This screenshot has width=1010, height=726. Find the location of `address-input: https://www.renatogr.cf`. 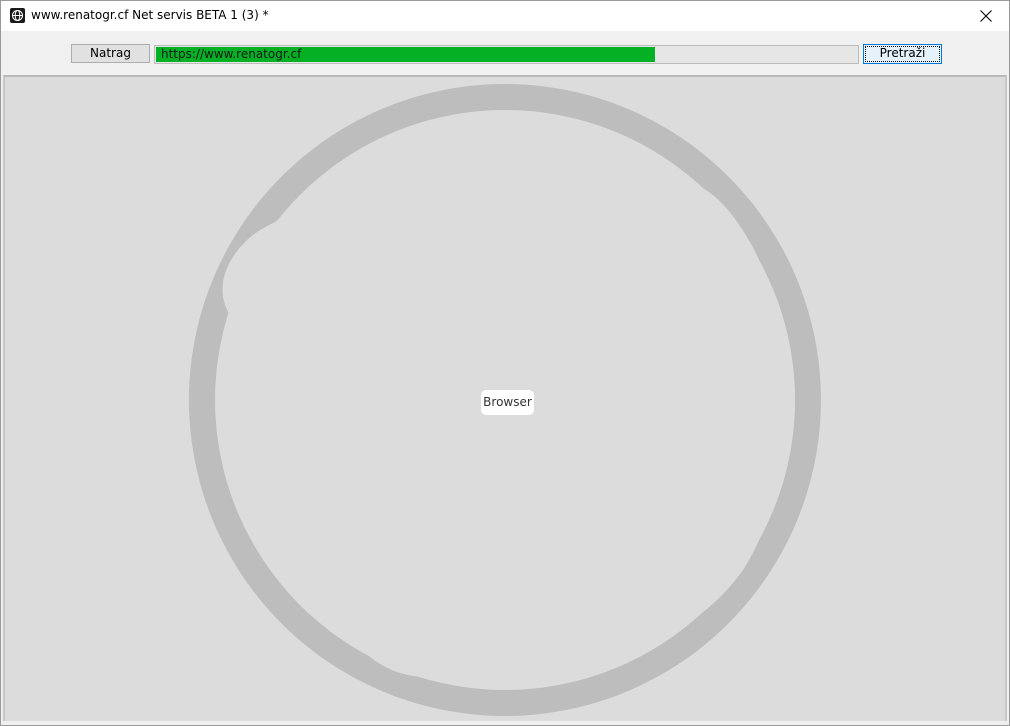

address-input: https://www.renatogr.cf is located at coordinates (231, 54).